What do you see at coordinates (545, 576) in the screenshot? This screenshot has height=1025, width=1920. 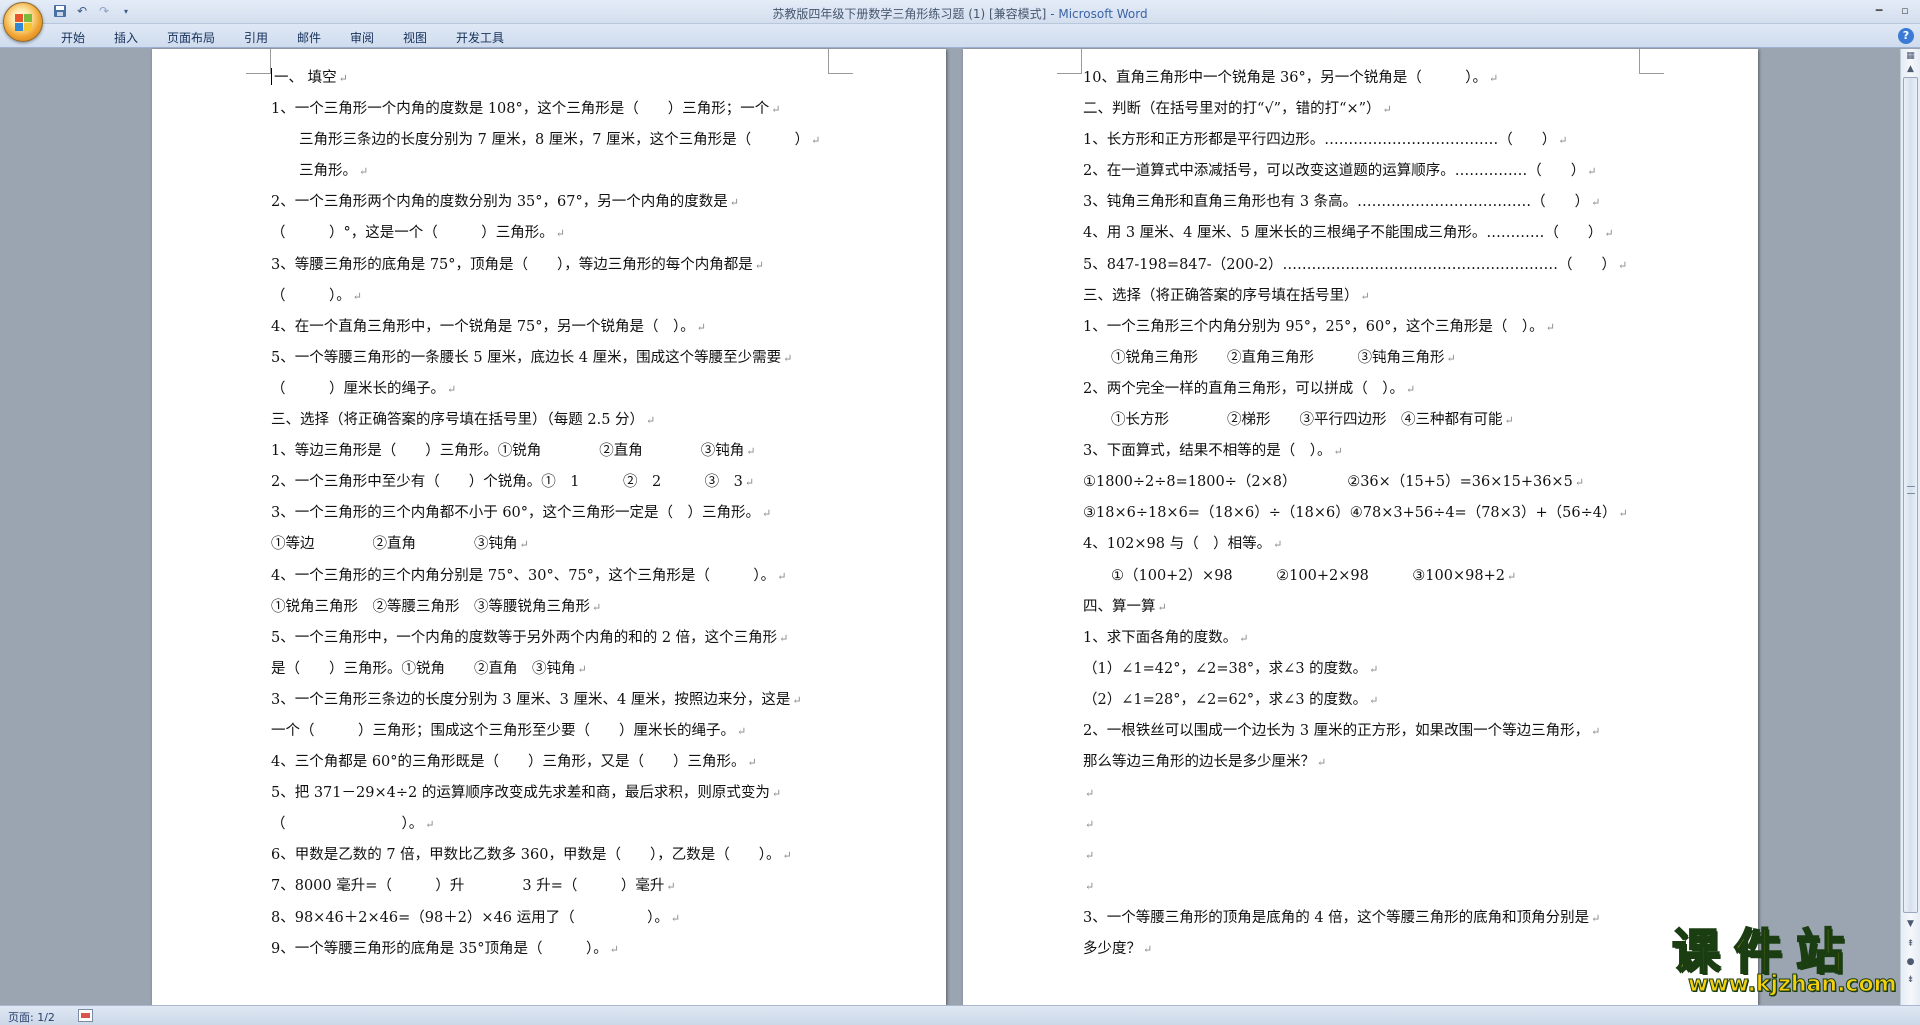 I see `text-line: 4、一个三角形的三个内角分别是 75°、30°、75°，这个三角形是（ ）。 ↵` at bounding box center [545, 576].